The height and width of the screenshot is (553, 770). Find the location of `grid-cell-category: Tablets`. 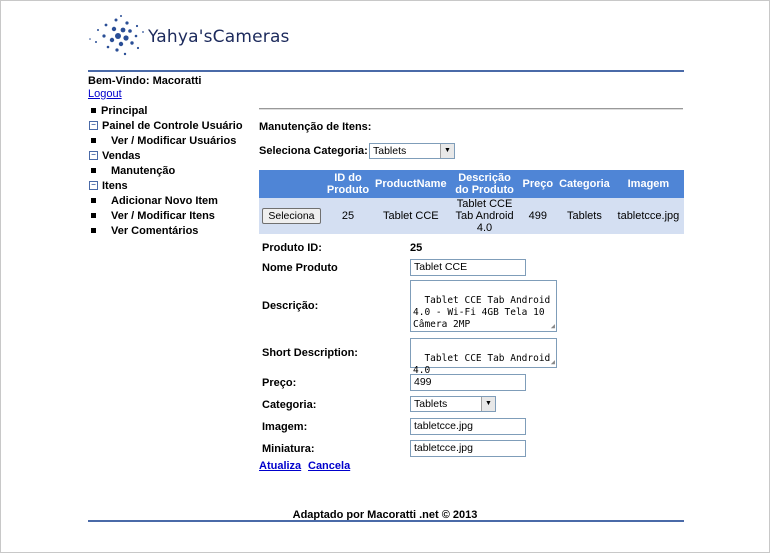

grid-cell-category: Tablets is located at coordinates (584, 216).